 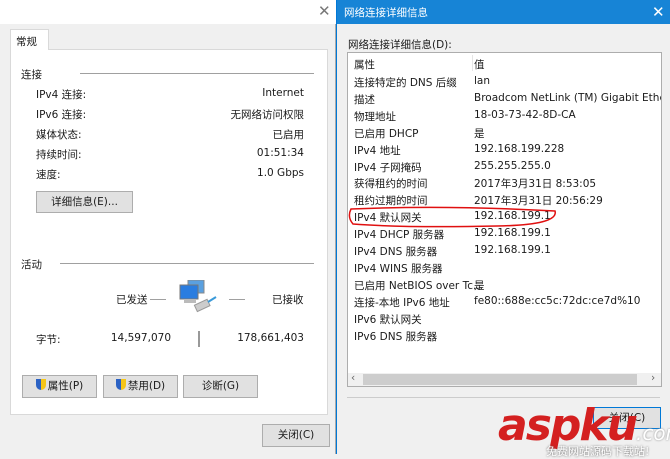 What do you see at coordinates (220, 386) in the screenshot?
I see `diagnose-button: 诊断(G)` at bounding box center [220, 386].